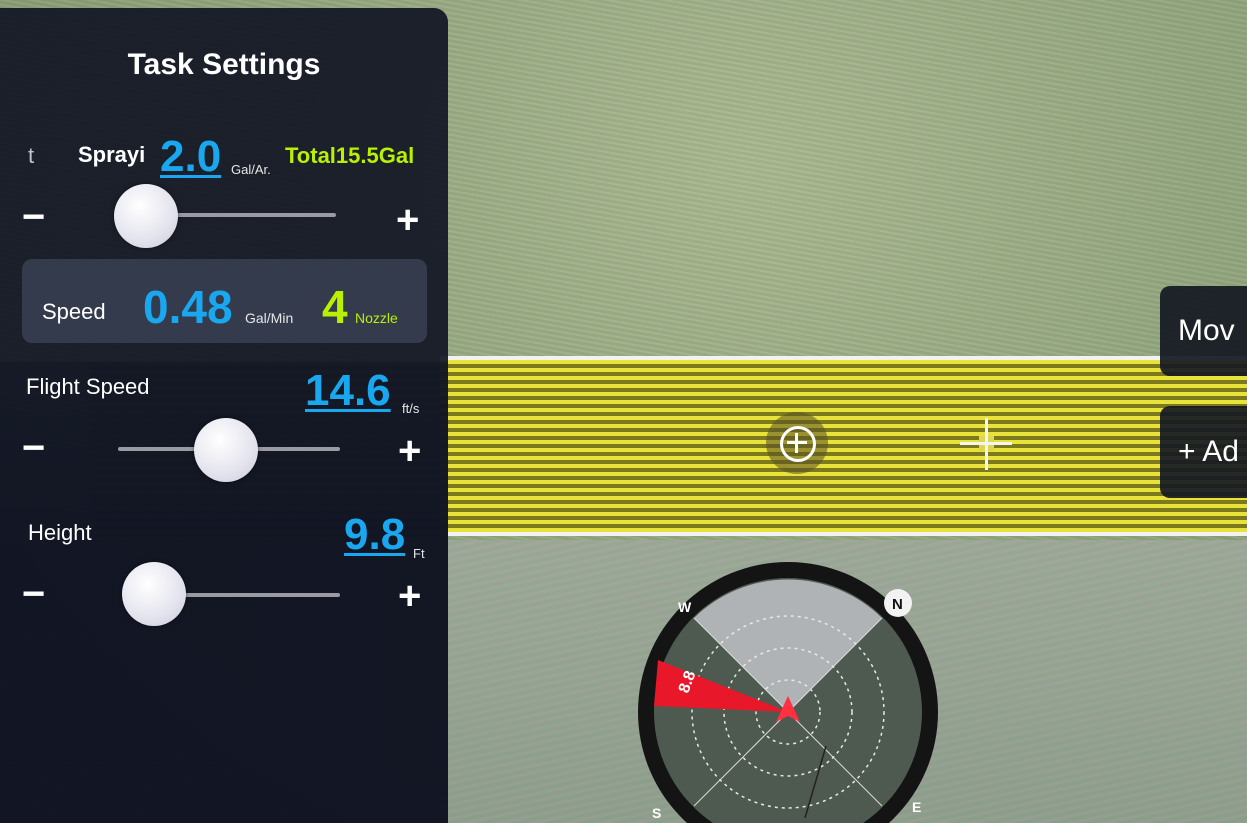  Describe the element at coordinates (843, 446) in the screenshot. I see `spray-route-lines` at that location.